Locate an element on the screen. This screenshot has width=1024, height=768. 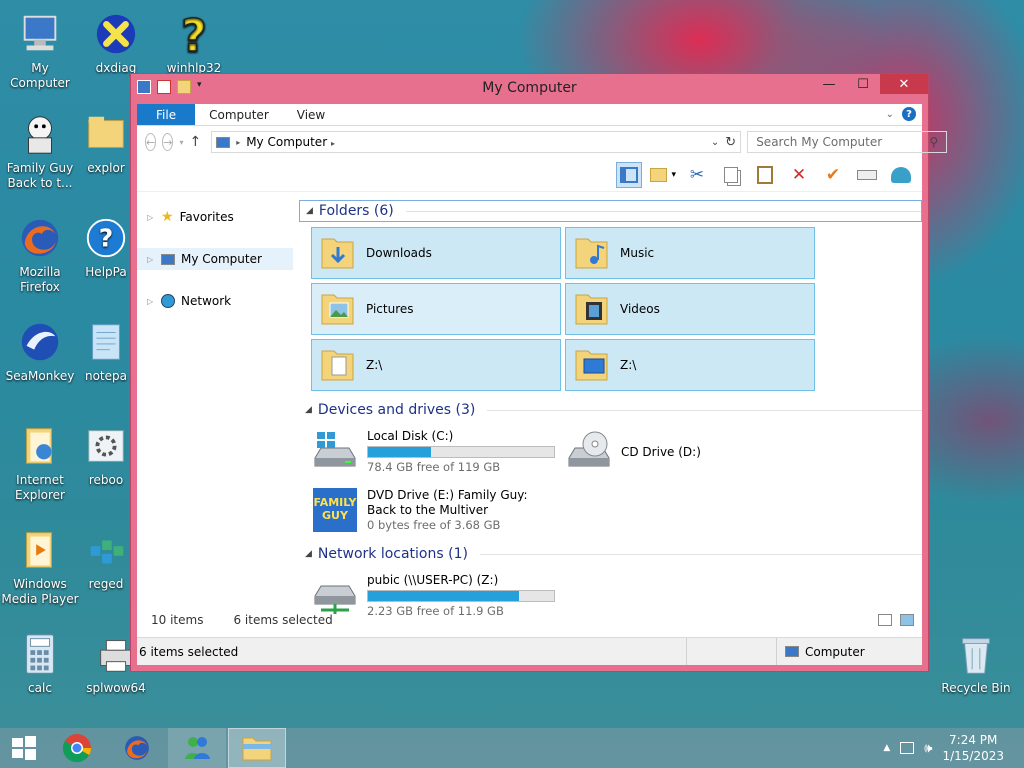
bottom-selected-count: 6 items selected is located at coordinates (189, 651).